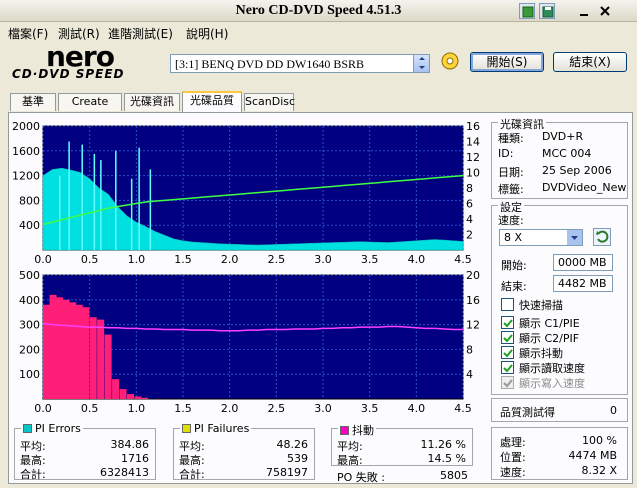  Describe the element at coordinates (513, 457) in the screenshot. I see `position-label: 位置:` at that location.